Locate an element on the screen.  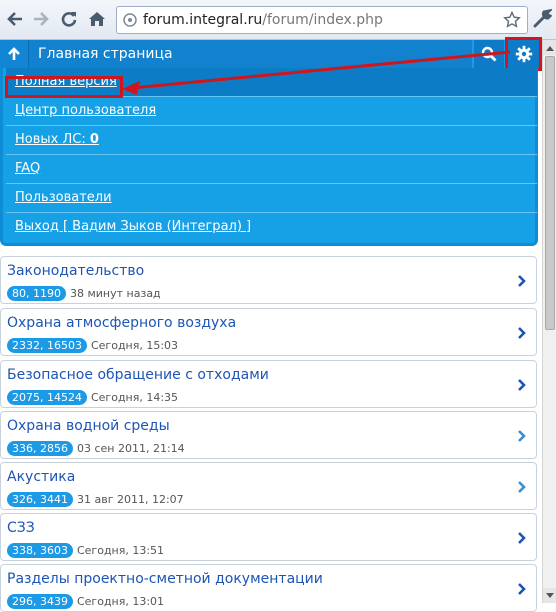
forum-meta: 326, 3441 31 авг 2011, 12:07 is located at coordinates (95, 499).